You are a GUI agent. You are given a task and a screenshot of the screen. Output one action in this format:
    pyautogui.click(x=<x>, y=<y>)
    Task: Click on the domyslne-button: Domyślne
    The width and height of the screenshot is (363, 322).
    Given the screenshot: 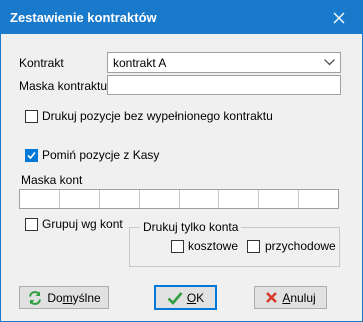 What is the action you would take?
    pyautogui.click(x=64, y=297)
    